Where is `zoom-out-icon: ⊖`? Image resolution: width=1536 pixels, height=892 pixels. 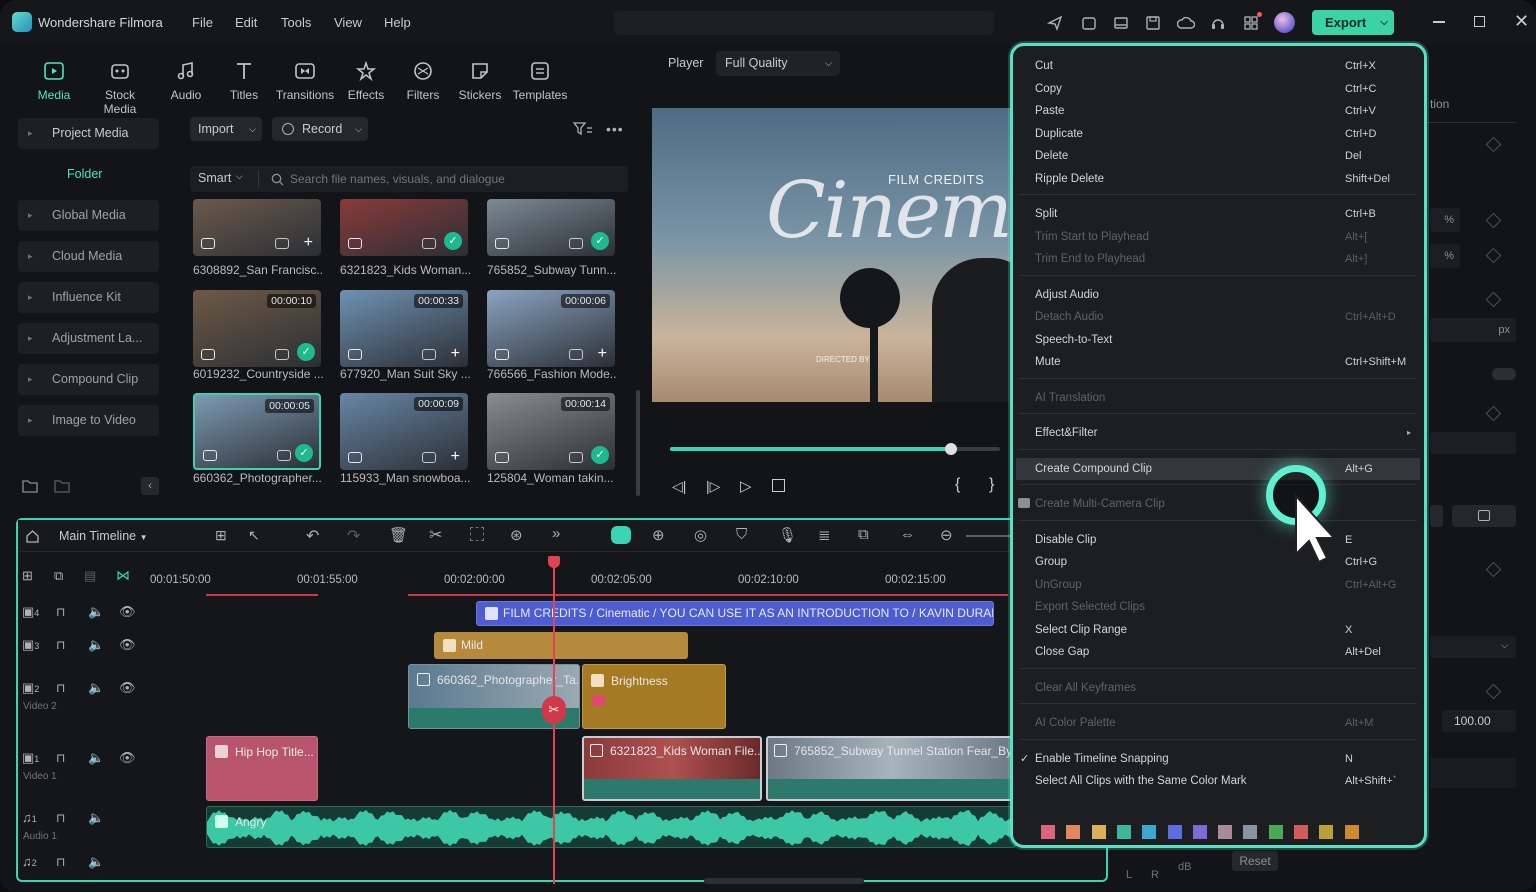
zoom-out-icon: ⊖ is located at coordinates (946, 535).